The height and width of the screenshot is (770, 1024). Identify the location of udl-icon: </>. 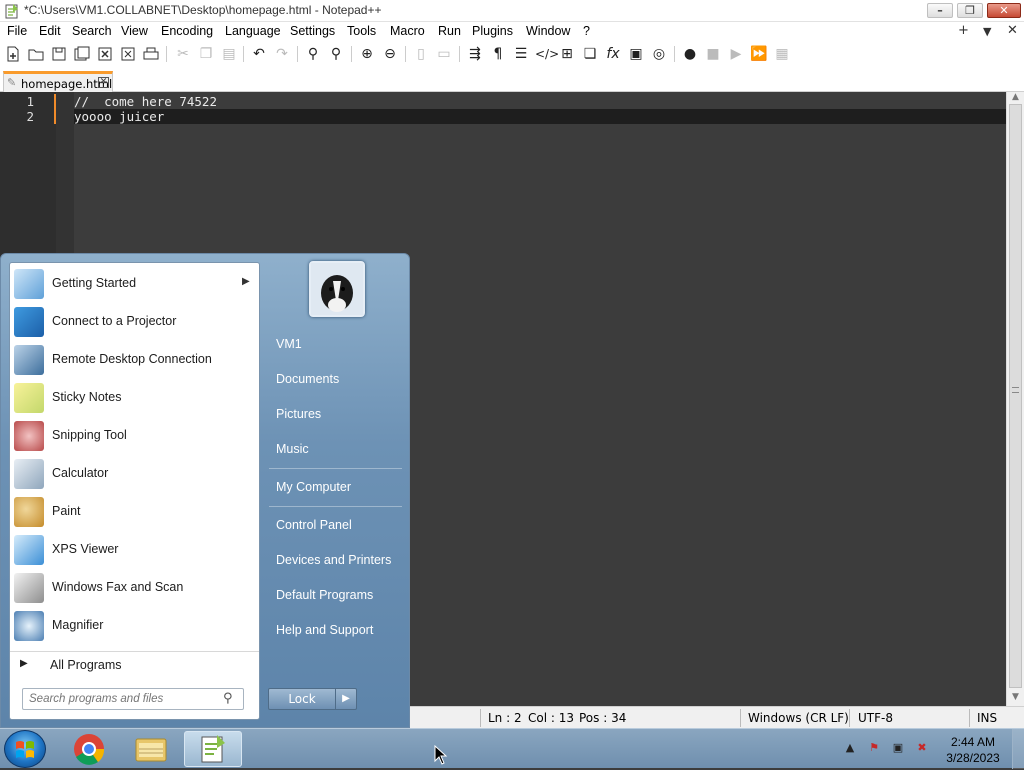
(547, 54).